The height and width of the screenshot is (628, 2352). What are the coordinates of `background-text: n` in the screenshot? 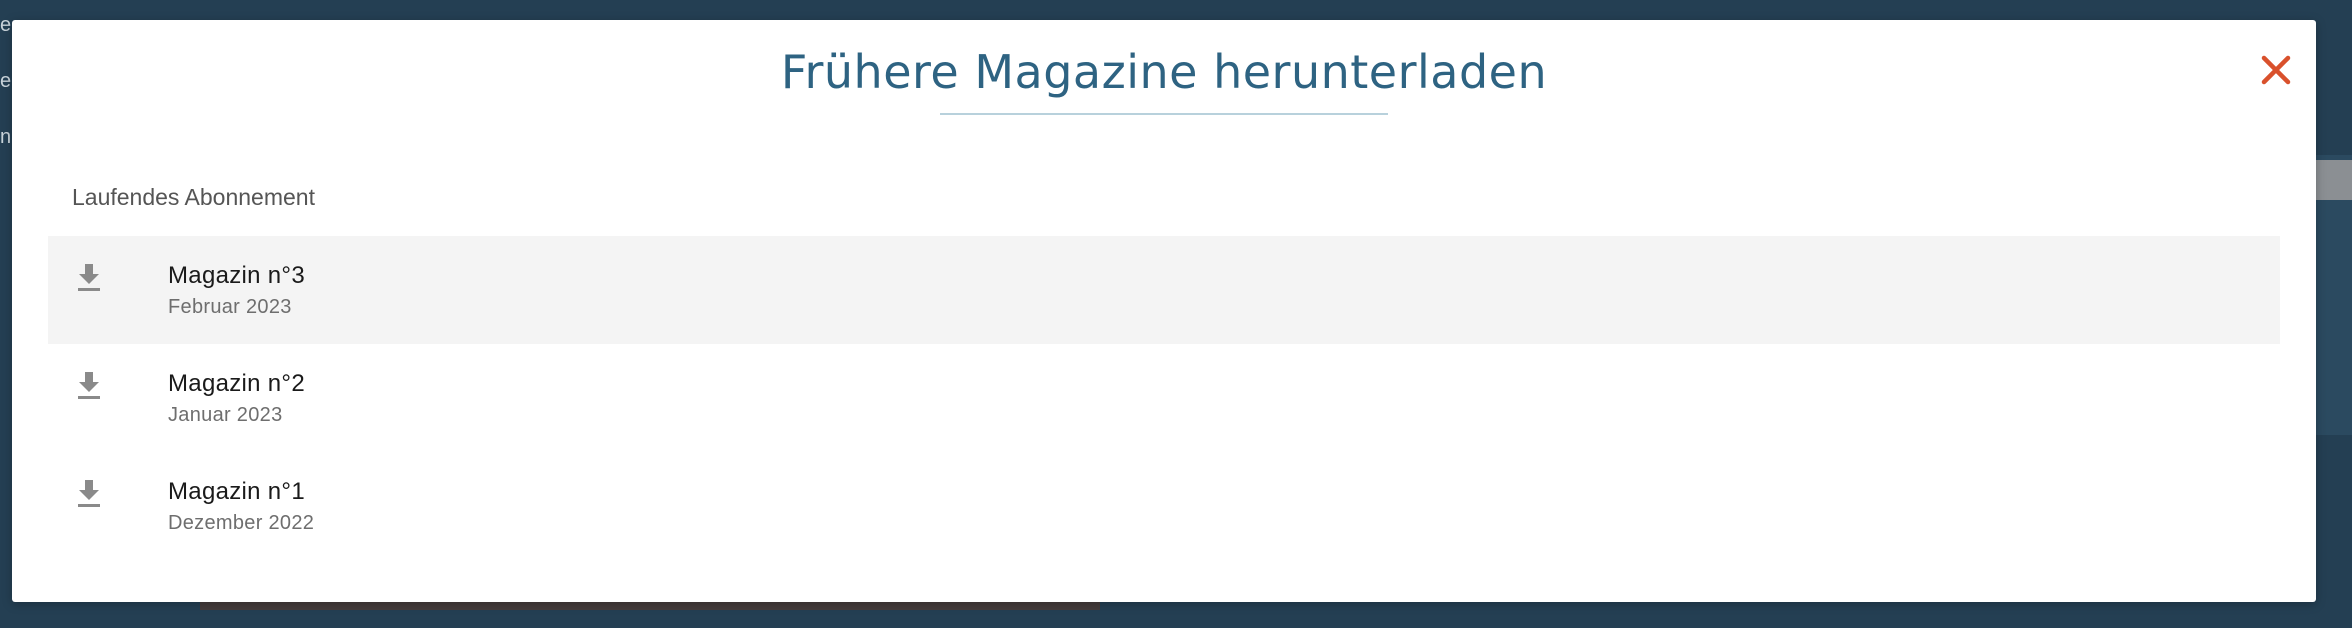 It's located at (6, 137).